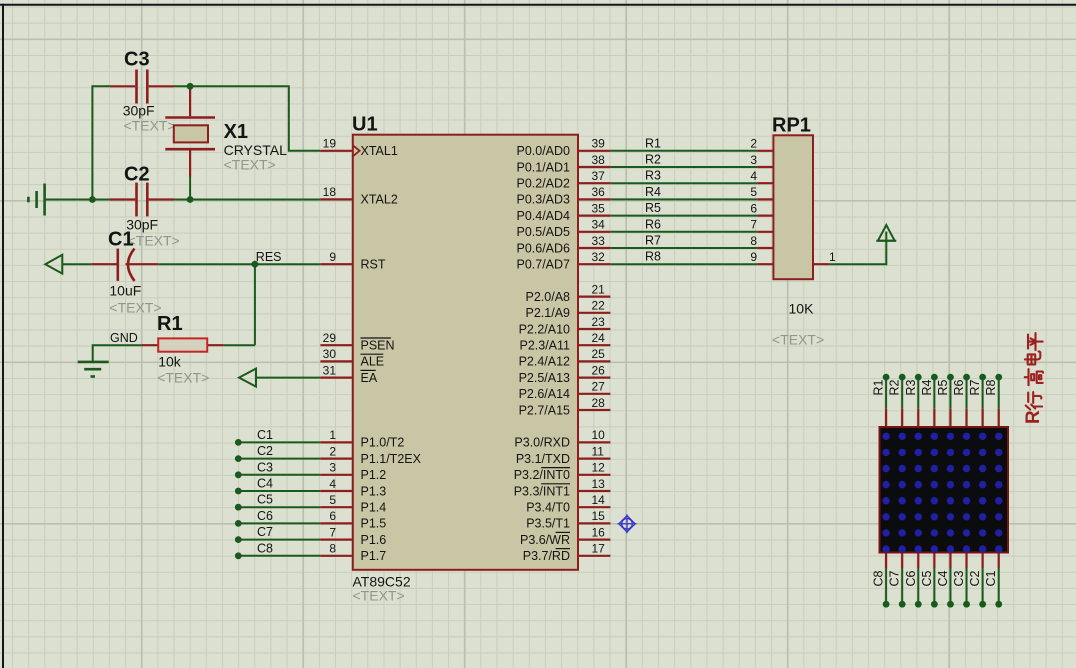  What do you see at coordinates (265, 451) in the screenshot?
I see `net-label: C2` at bounding box center [265, 451].